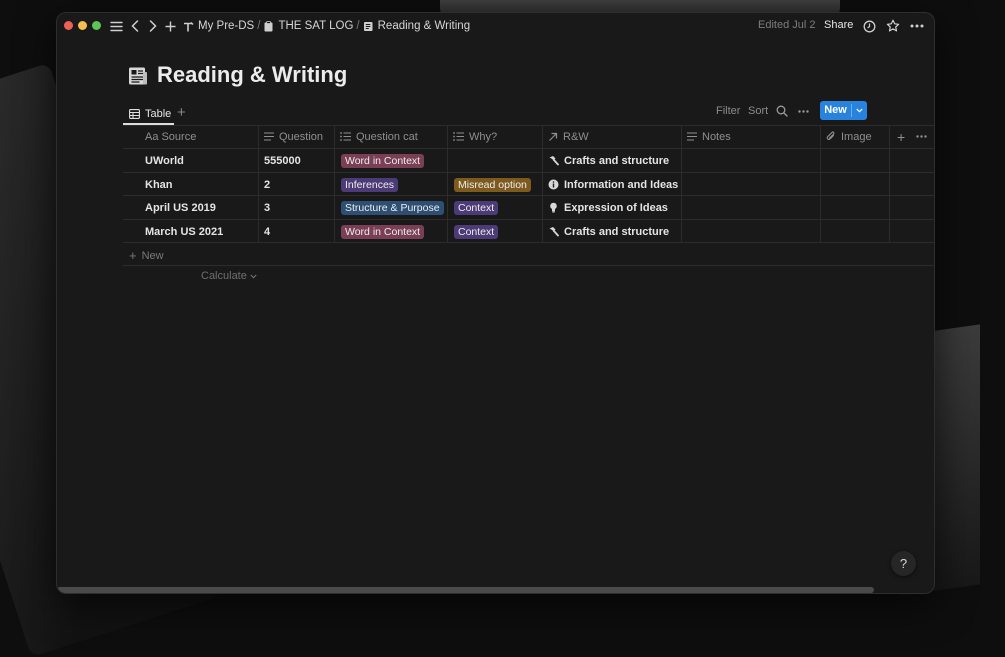  Describe the element at coordinates (68, 25) in the screenshot. I see `close-window-button` at that location.